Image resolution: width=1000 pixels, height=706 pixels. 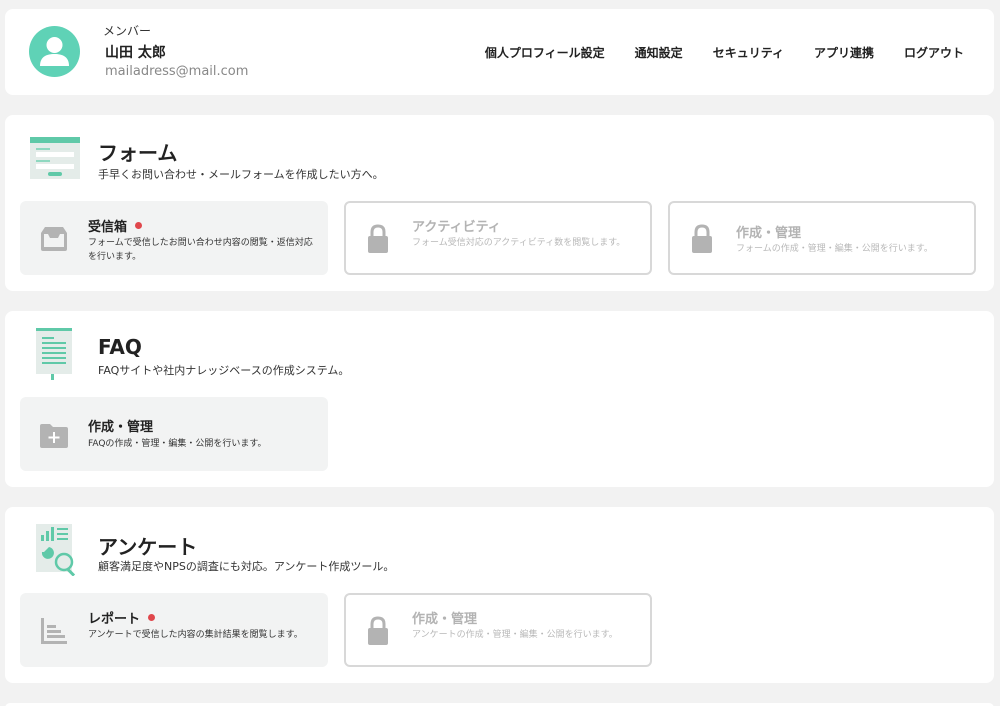 What do you see at coordinates (445, 619) in the screenshot?
I see `survey-manage-title: 作成・管理` at bounding box center [445, 619].